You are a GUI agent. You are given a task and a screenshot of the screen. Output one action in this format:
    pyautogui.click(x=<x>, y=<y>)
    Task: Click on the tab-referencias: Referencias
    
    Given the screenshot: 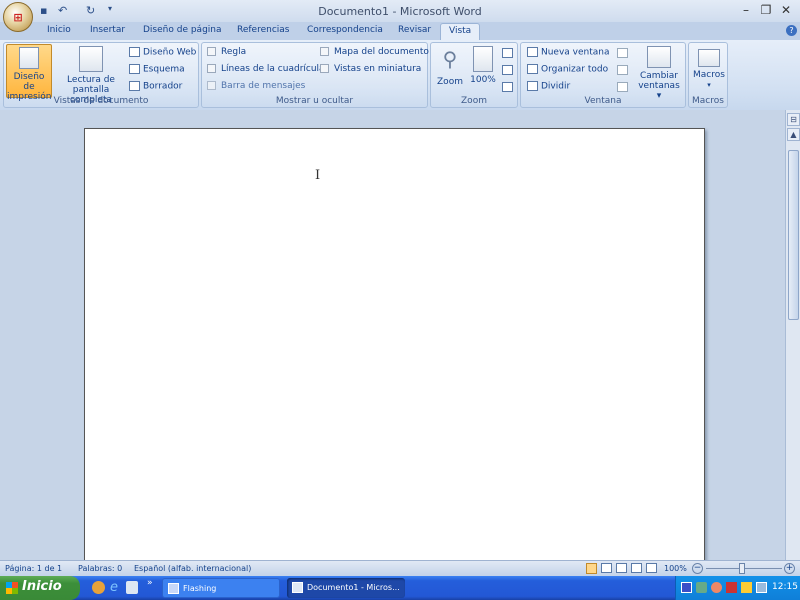 What is the action you would take?
    pyautogui.click(x=263, y=30)
    